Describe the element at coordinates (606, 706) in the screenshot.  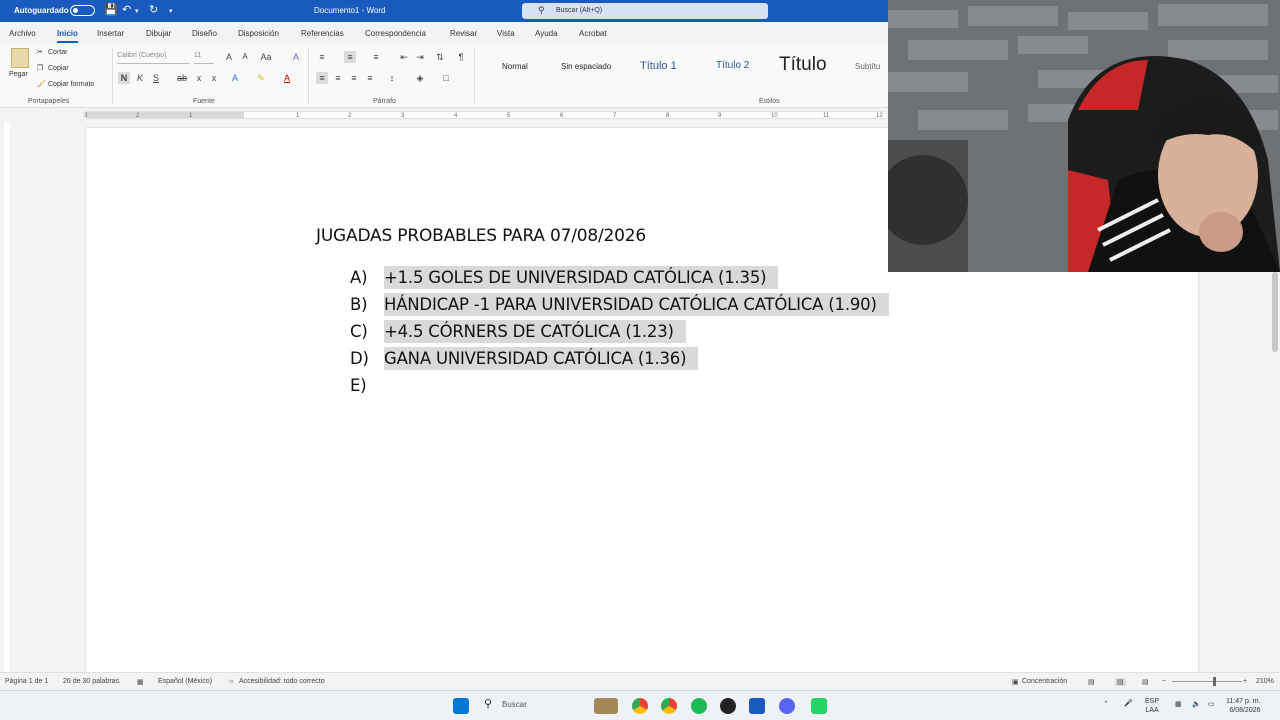
I see `widgets-icon` at that location.